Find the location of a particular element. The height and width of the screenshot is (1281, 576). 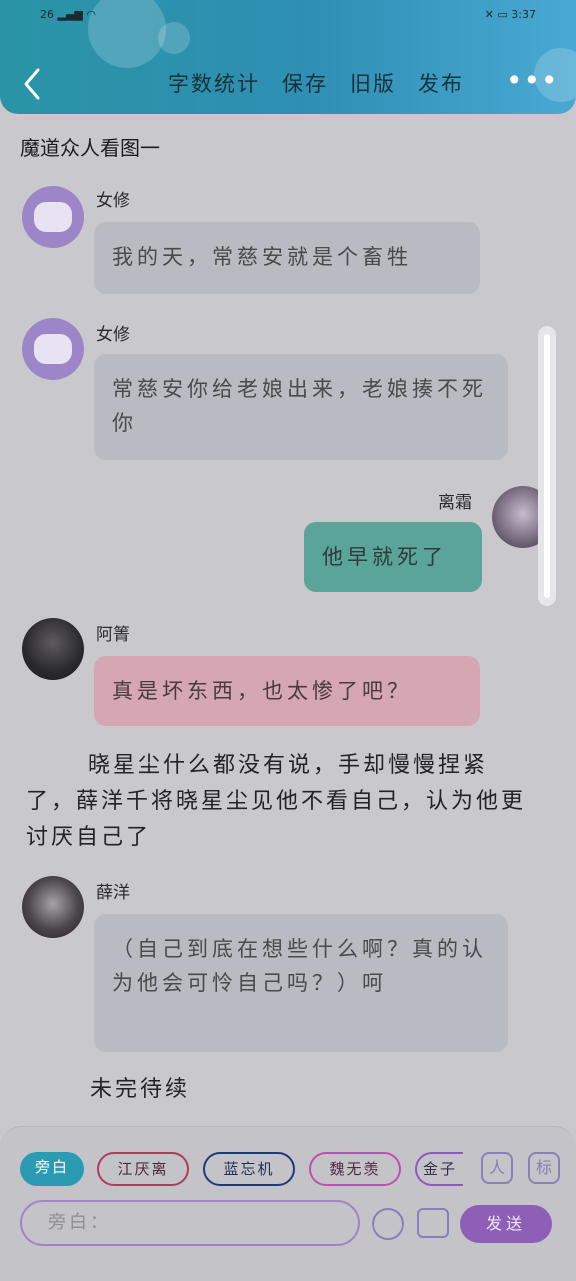

message-bubble: 他早就死了 is located at coordinates (393, 557).